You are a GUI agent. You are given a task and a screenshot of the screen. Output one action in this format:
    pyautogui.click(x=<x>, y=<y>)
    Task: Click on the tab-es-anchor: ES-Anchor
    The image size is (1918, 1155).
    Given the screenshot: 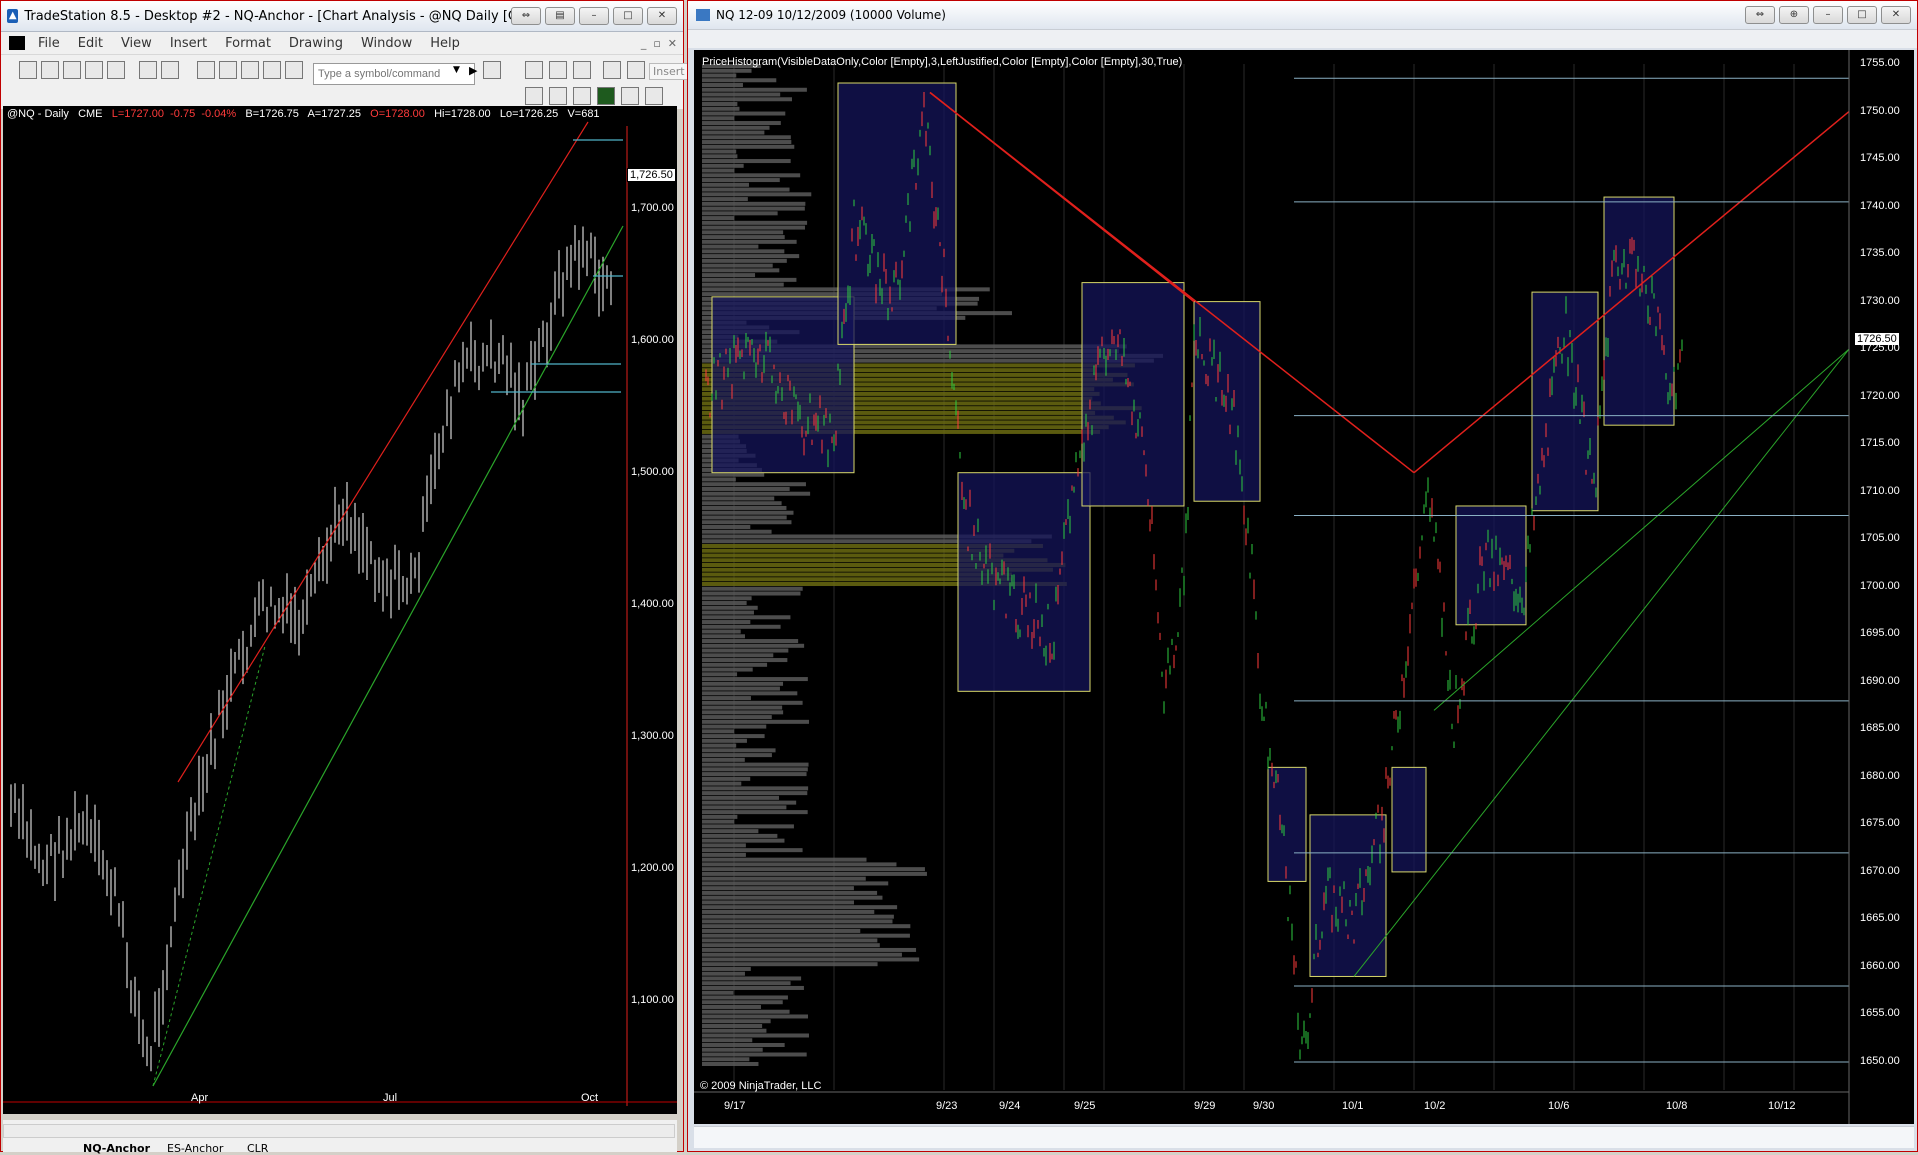 What is the action you would take?
    pyautogui.click(x=195, y=1148)
    